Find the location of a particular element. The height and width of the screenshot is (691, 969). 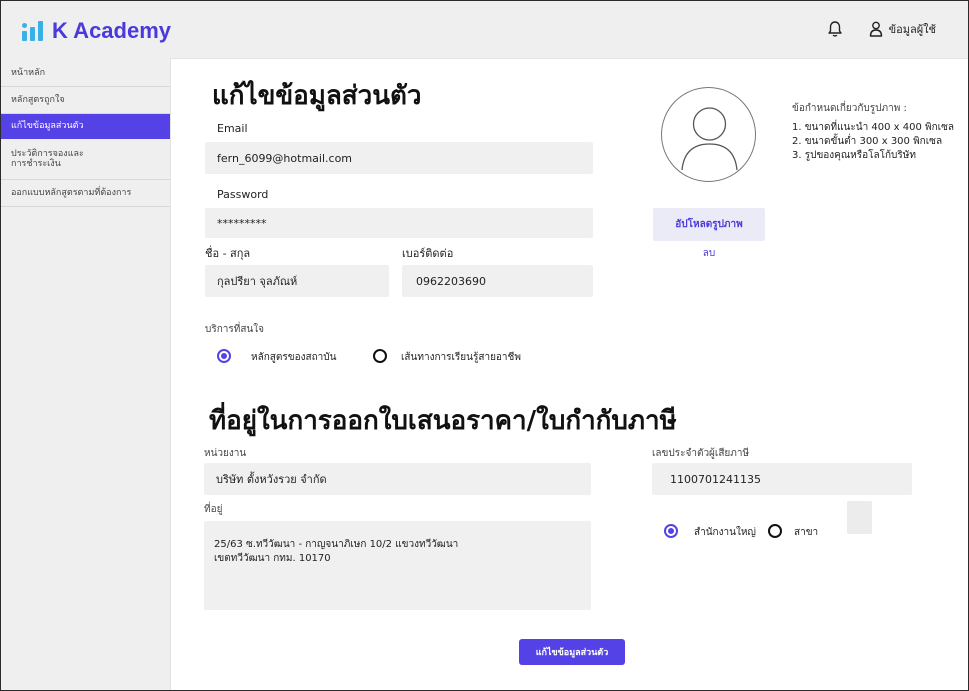

user-profile-link: ข้อมูลผู้ใช้ is located at coordinates (912, 29).